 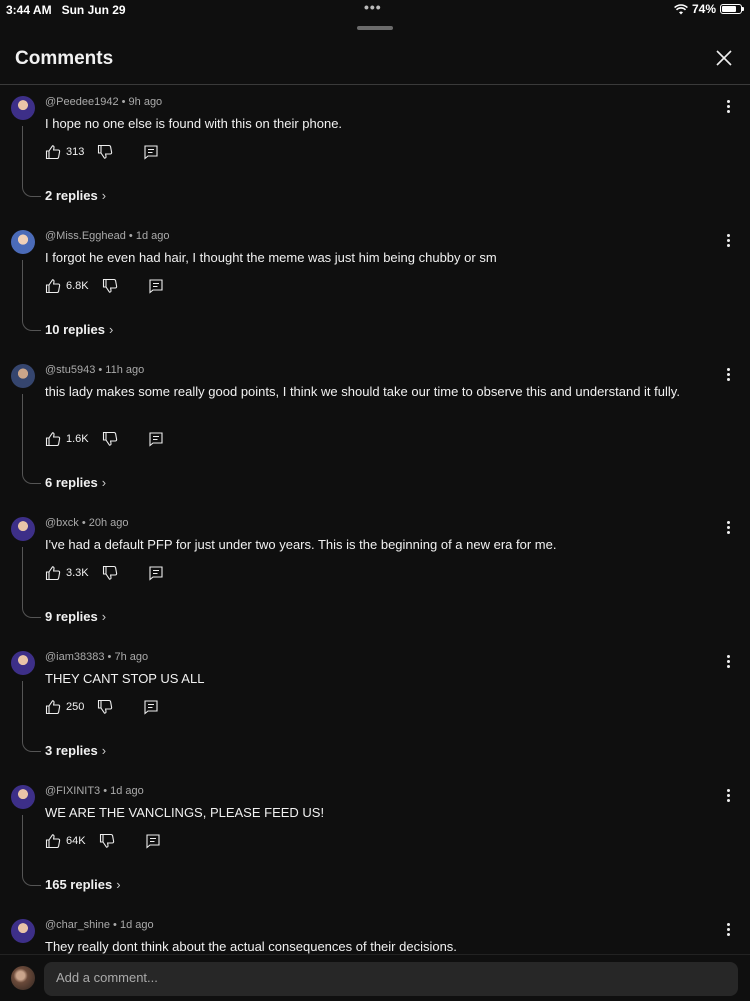 I want to click on like-count: 250, so click(x=75, y=707).